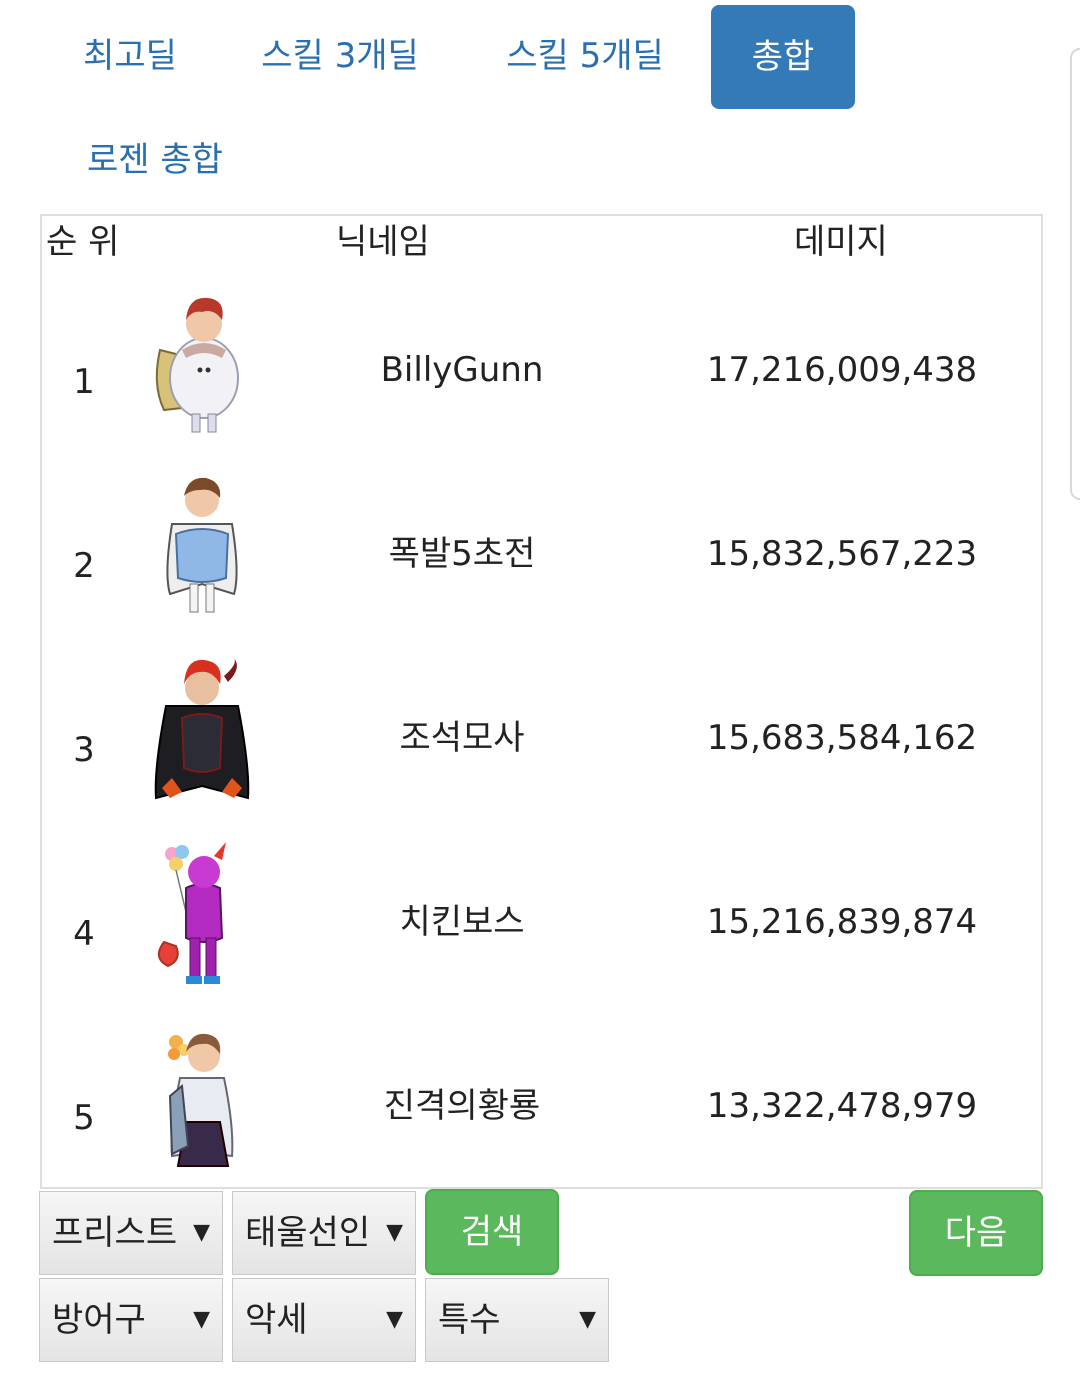 The height and width of the screenshot is (1381, 1080). What do you see at coordinates (842, 554) in the screenshot?
I see `damage-cell: 15,832,567,223` at bounding box center [842, 554].